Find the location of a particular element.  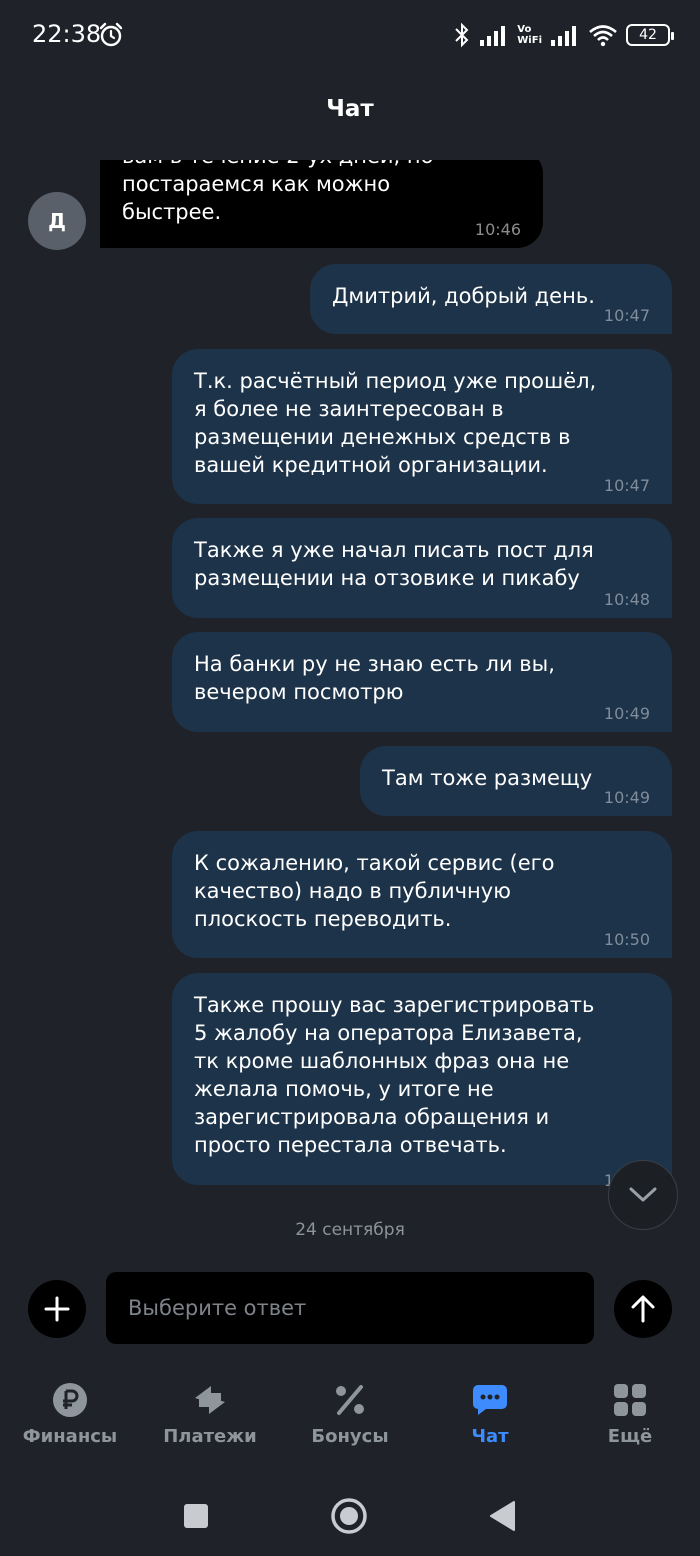

reply-input-box is located at coordinates (350, 1308).